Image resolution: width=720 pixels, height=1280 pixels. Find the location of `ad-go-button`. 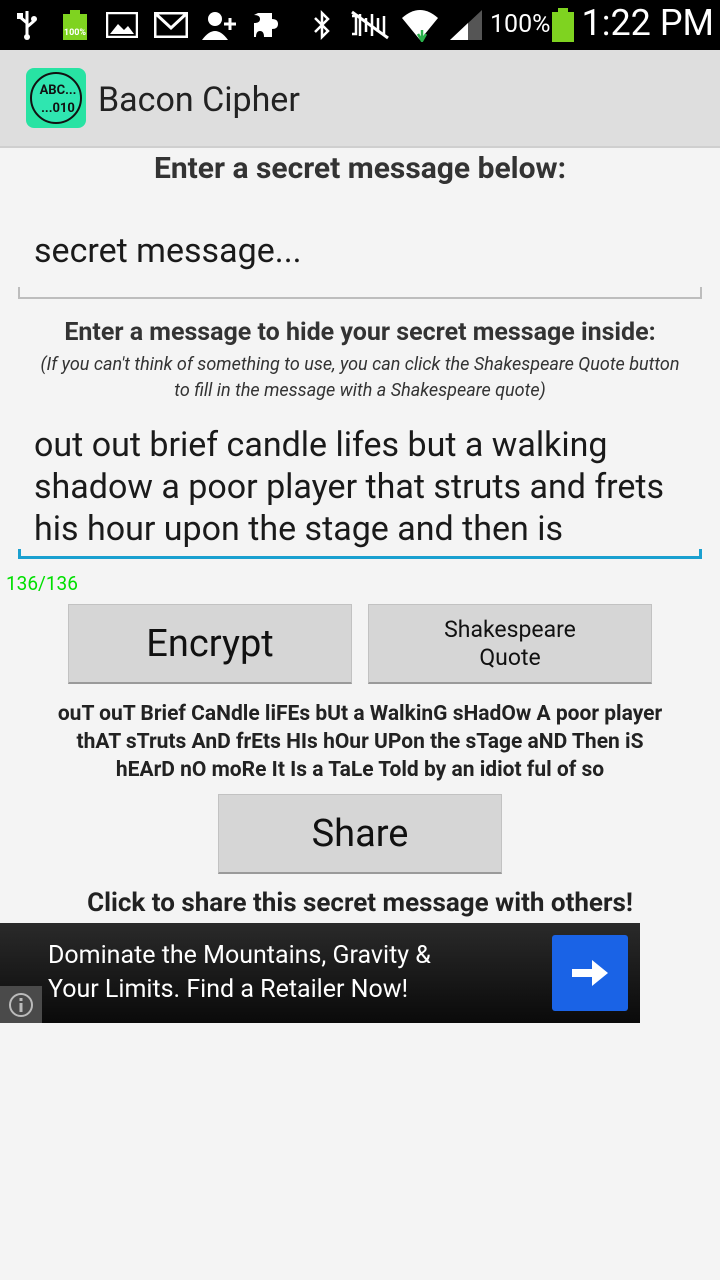

ad-go-button is located at coordinates (590, 973).